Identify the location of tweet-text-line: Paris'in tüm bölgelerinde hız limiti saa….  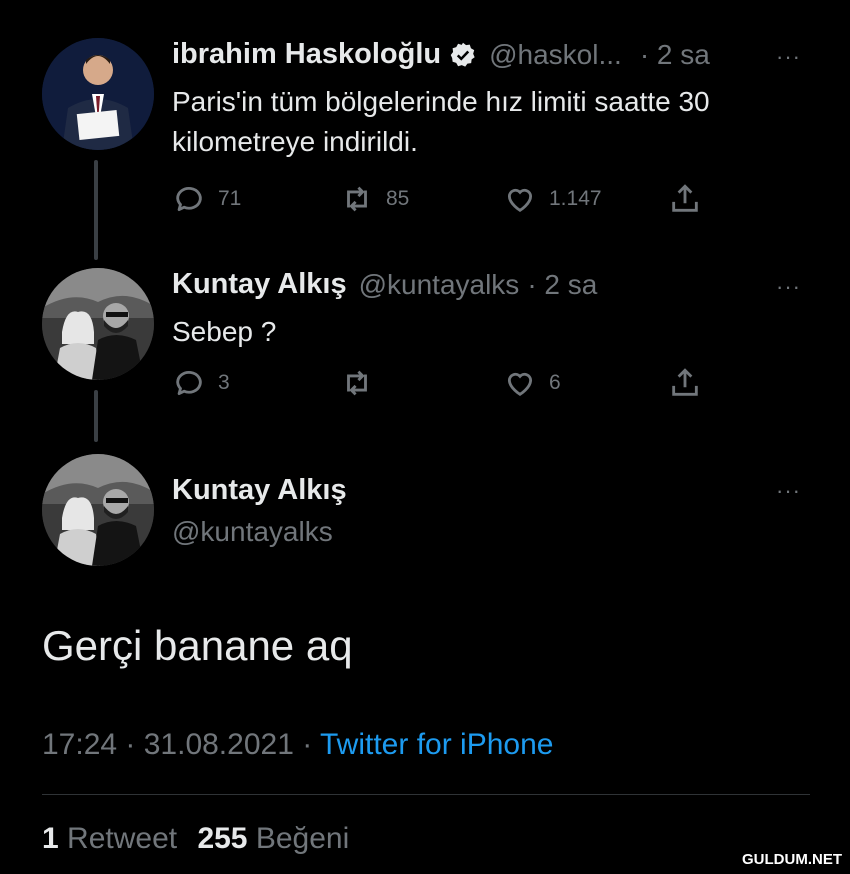
(441, 101).